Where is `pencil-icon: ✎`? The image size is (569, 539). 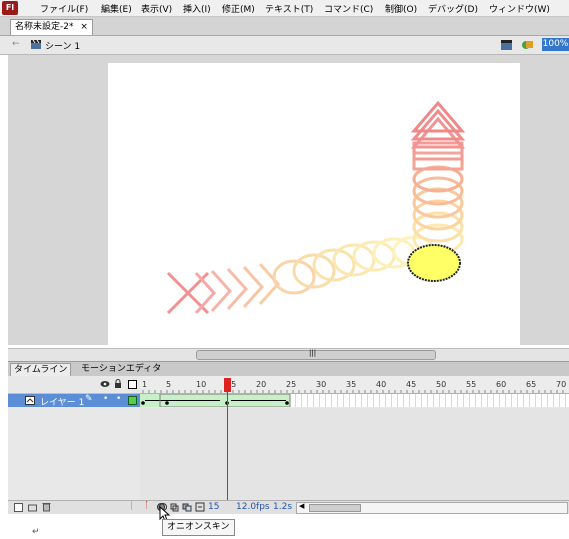
pencil-icon: ✎ is located at coordinates (89, 399).